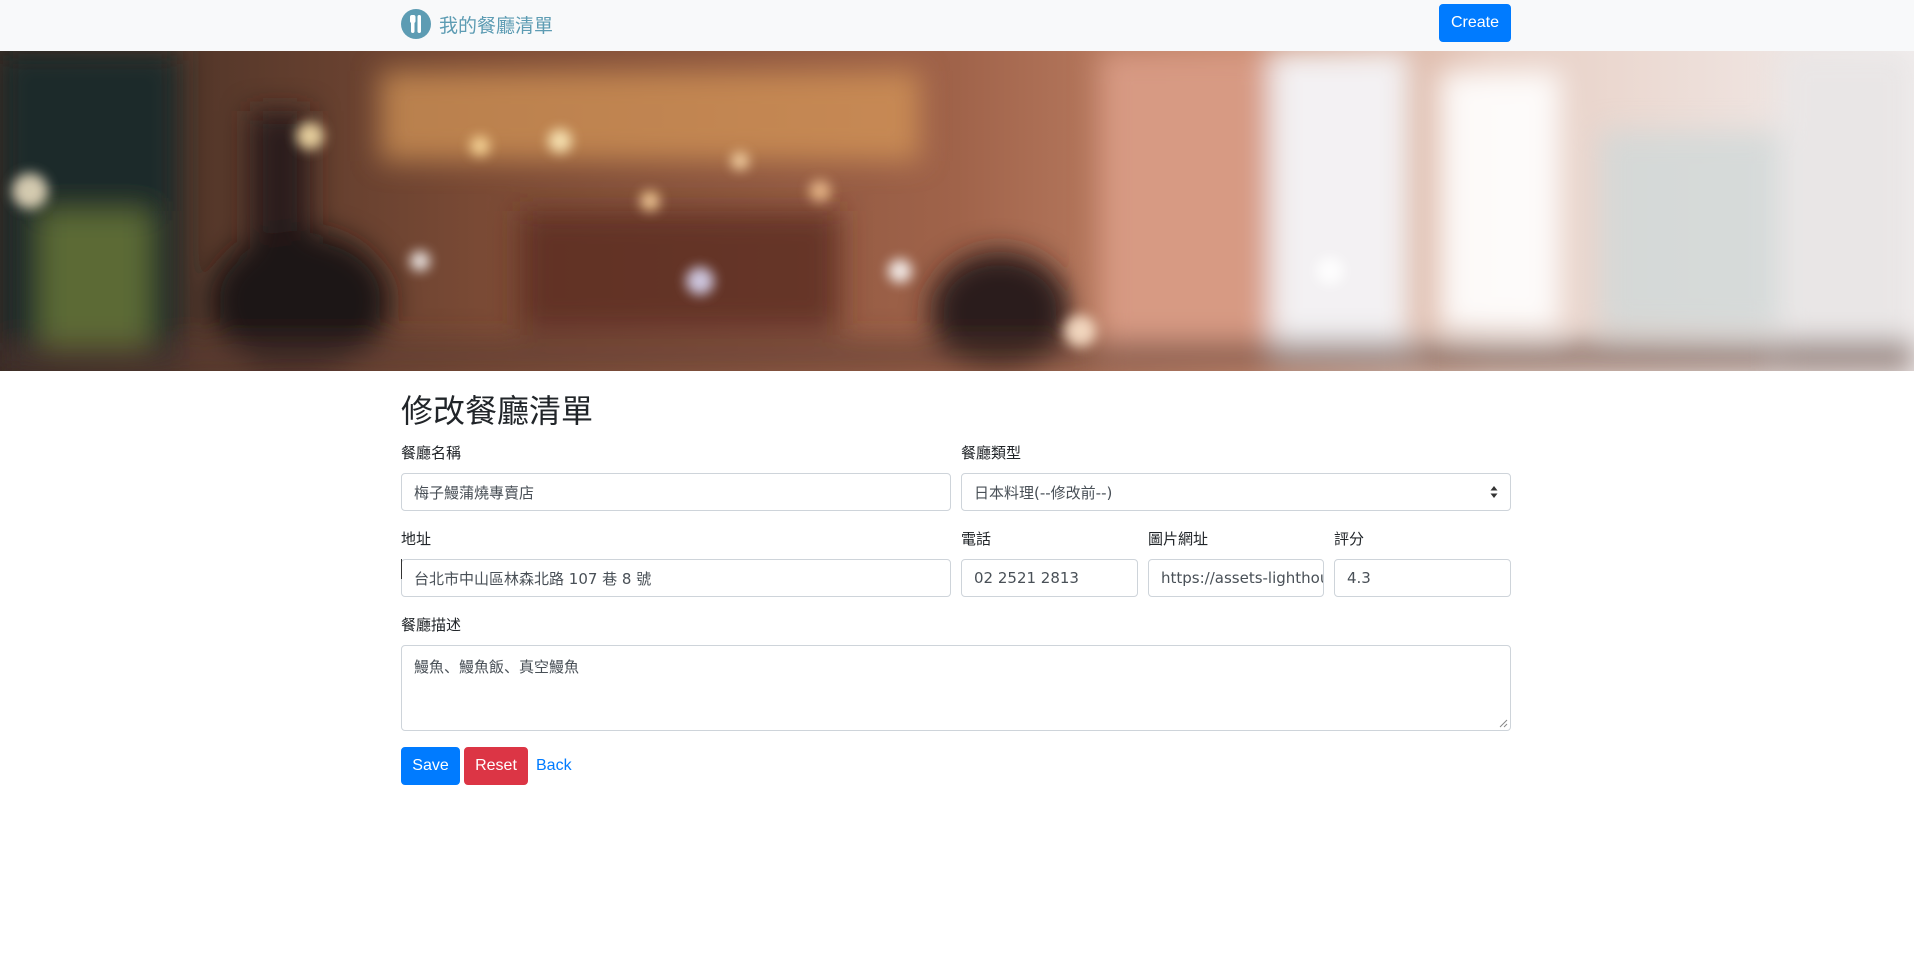 The height and width of the screenshot is (972, 1914). I want to click on name-label: 餐廳名稱, so click(431, 453).